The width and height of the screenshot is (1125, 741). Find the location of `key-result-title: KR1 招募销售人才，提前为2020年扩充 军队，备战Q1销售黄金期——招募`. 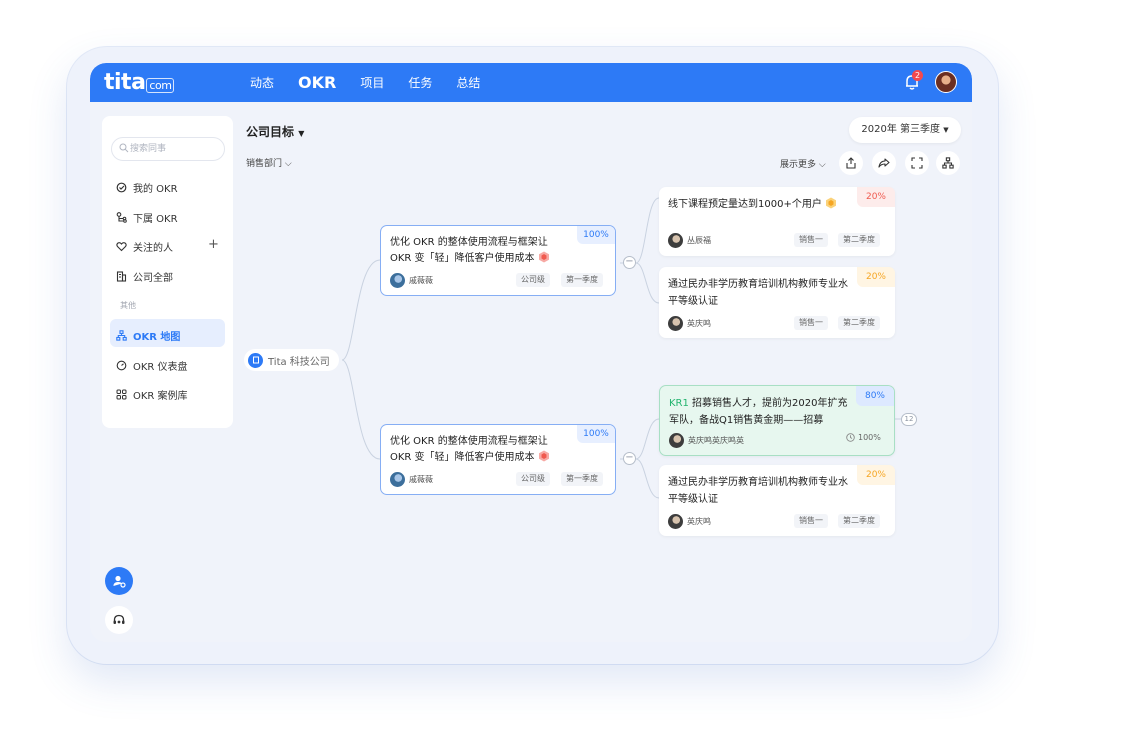

key-result-title: KR1 招募销售人才，提前为2020年扩充 军队，备战Q1销售黄金期——招募 is located at coordinates (758, 412).